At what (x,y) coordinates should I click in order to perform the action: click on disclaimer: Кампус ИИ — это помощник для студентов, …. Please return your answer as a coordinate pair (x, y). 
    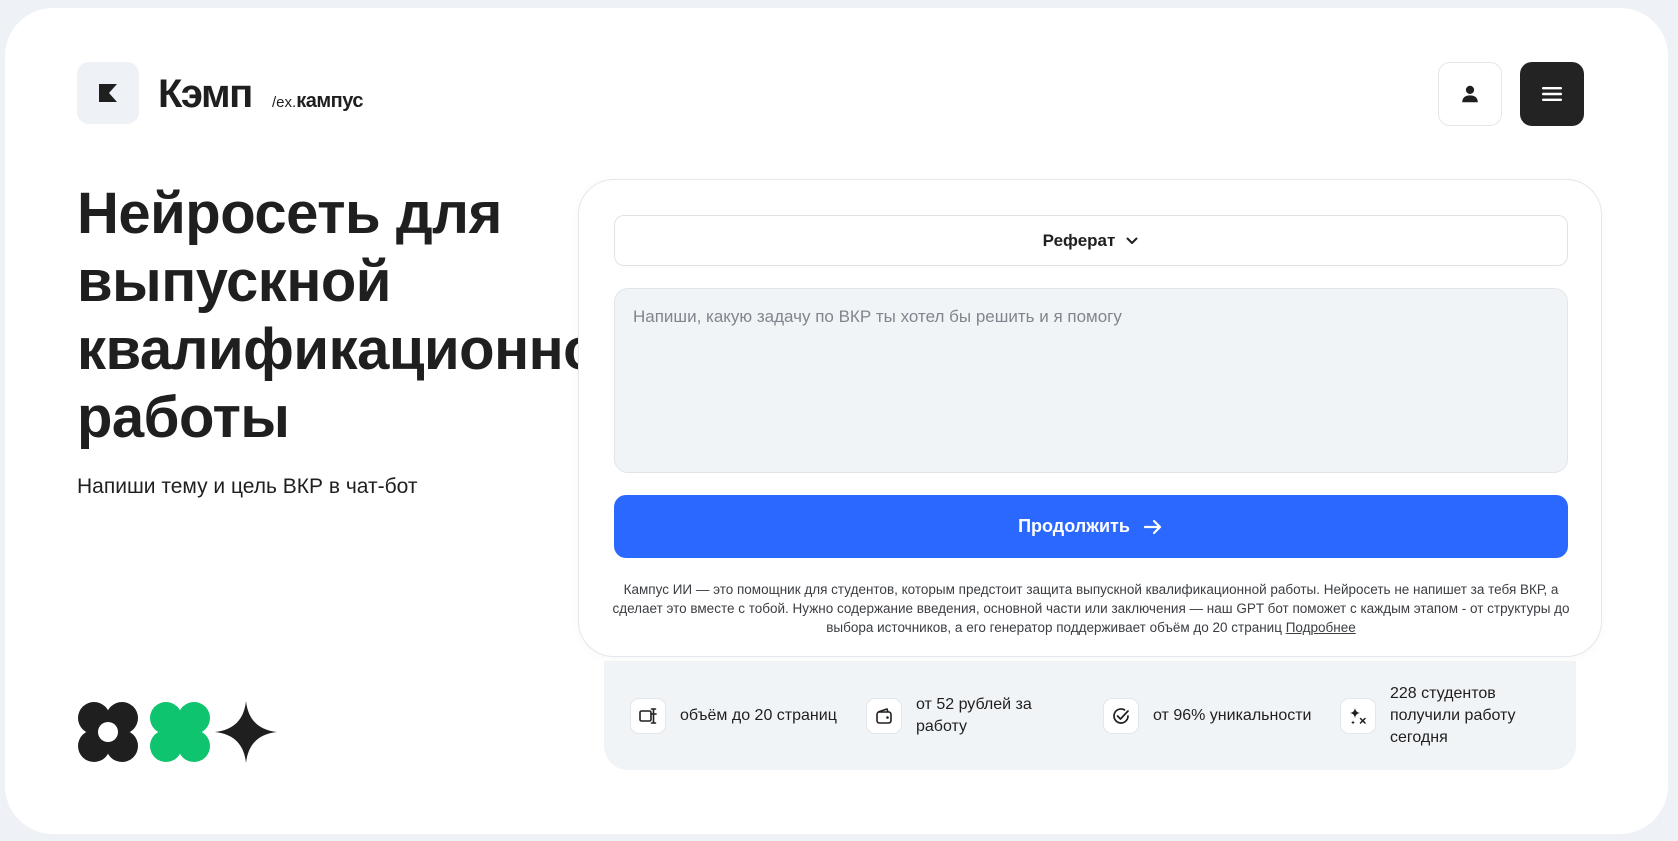
    Looking at the image, I should click on (1091, 608).